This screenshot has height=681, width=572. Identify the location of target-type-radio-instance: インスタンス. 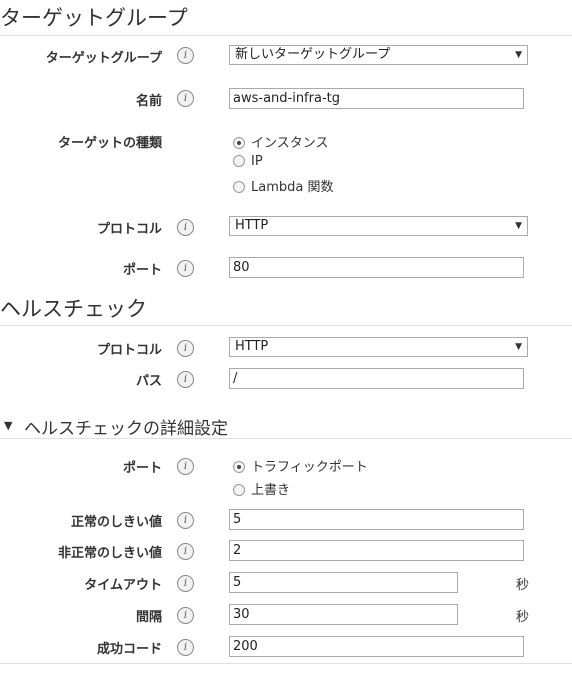
(280, 141).